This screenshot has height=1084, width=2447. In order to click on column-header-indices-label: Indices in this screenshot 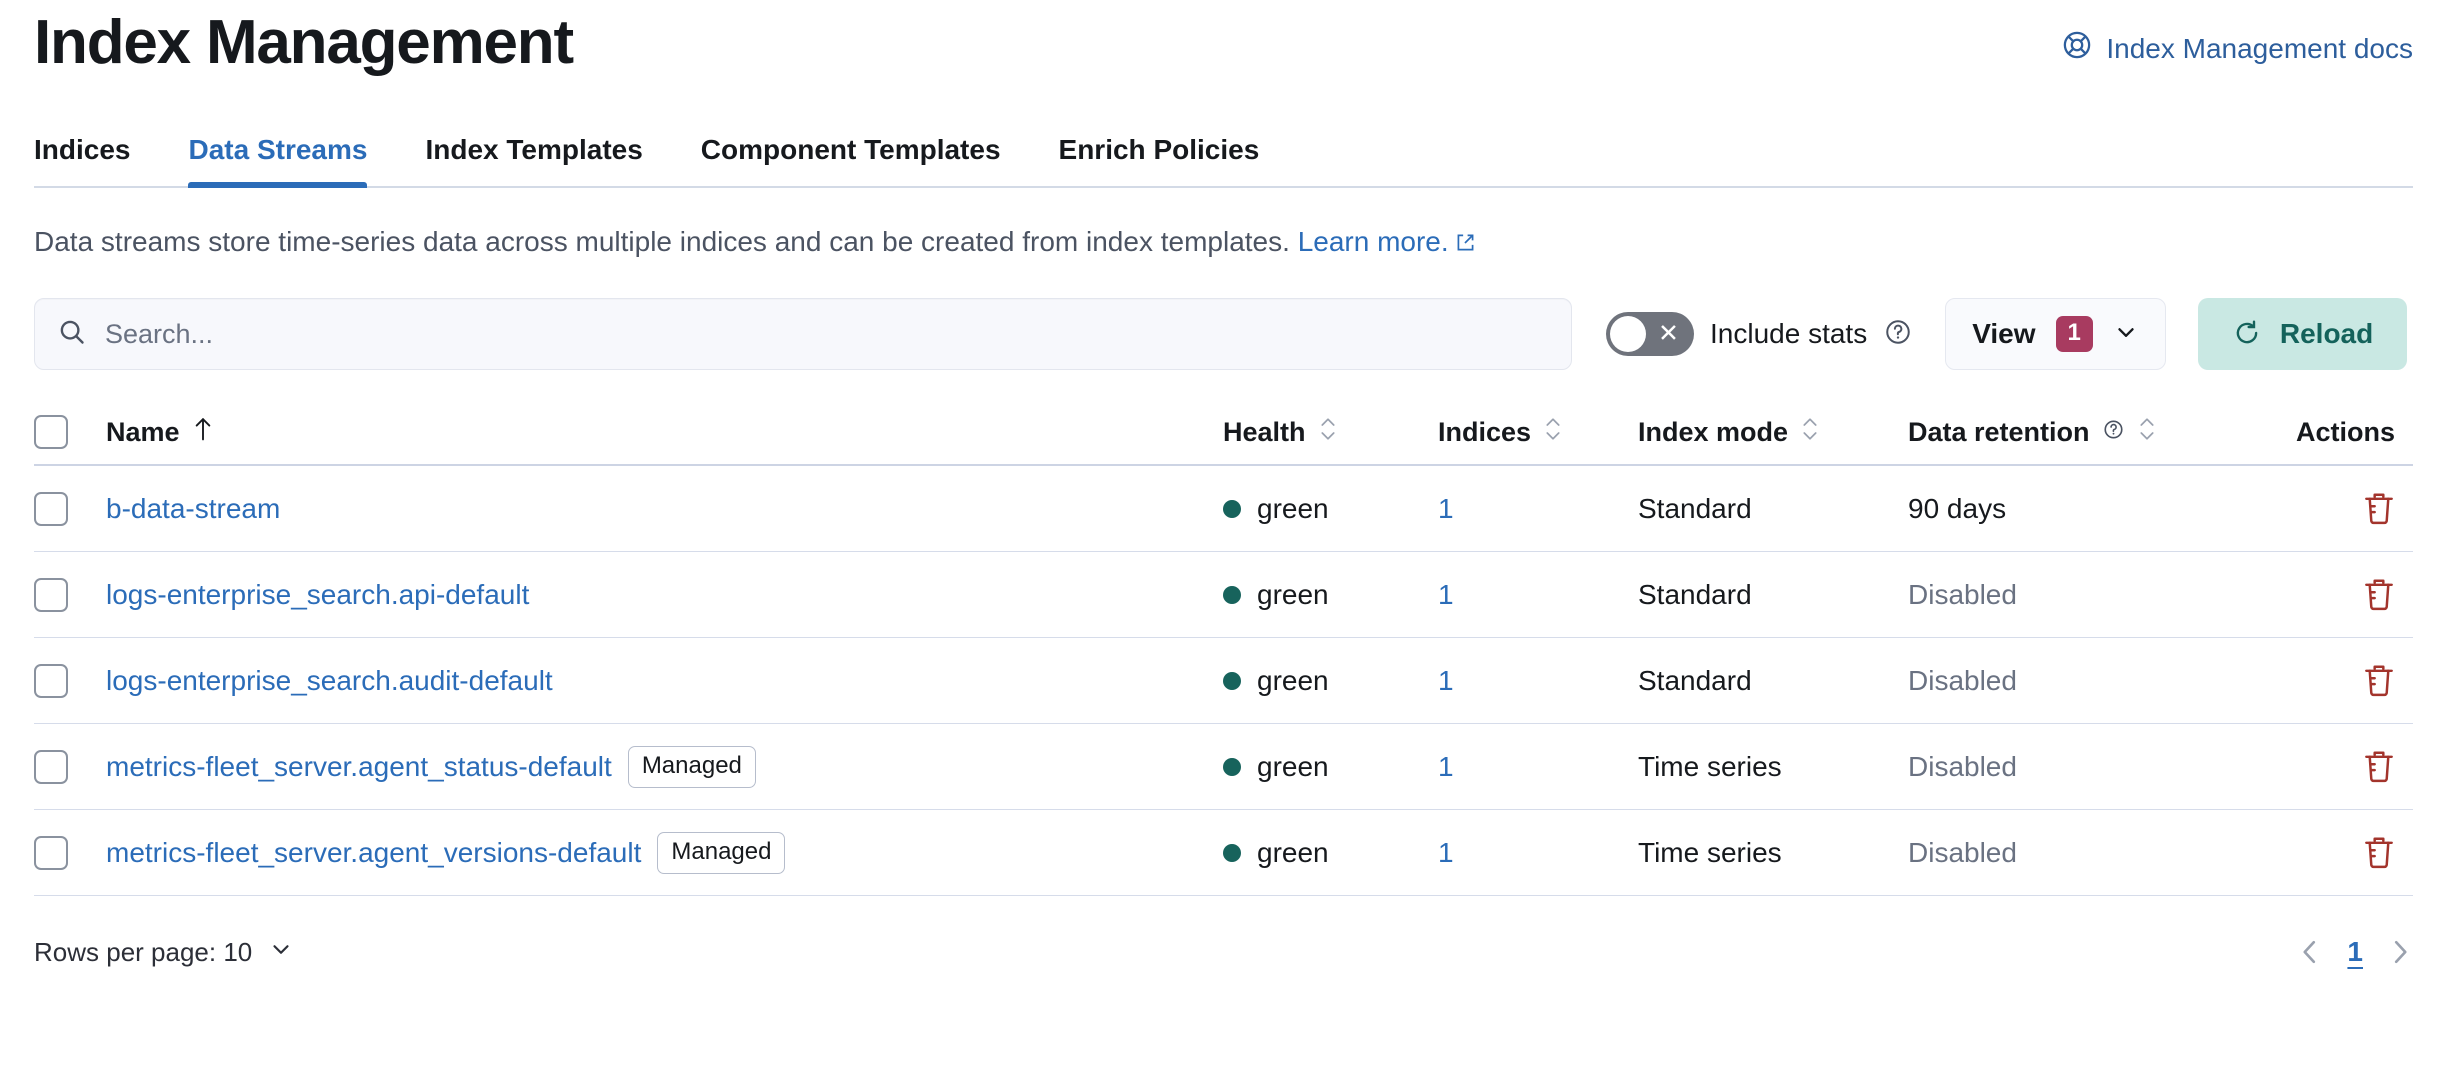, I will do `click(1485, 431)`.